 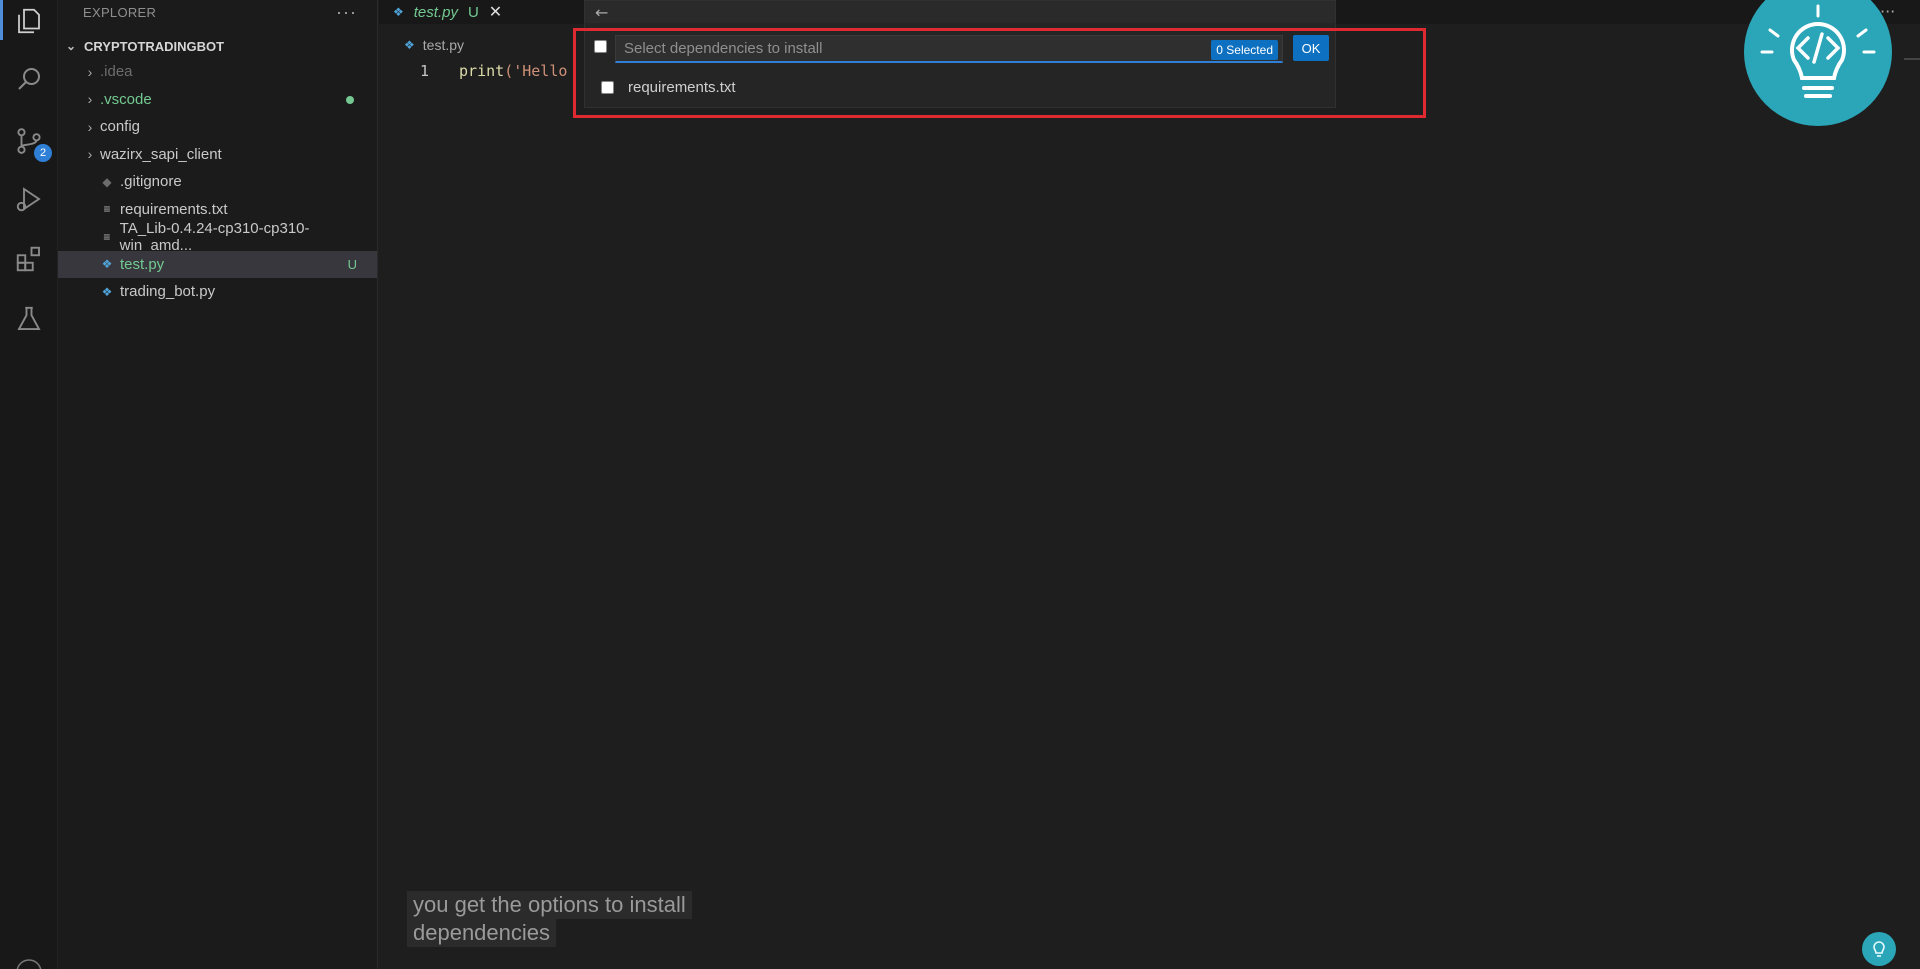 What do you see at coordinates (107, 181) in the screenshot?
I see `git-file-icon: ◆` at bounding box center [107, 181].